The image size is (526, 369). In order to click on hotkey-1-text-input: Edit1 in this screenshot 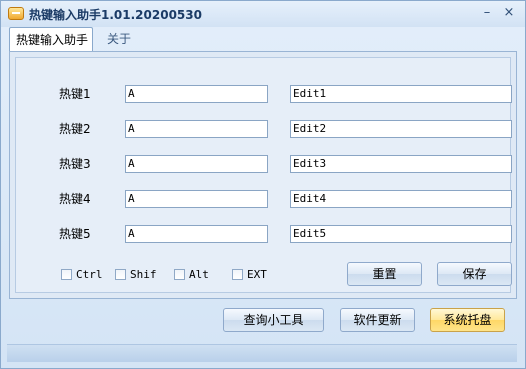, I will do `click(401, 94)`.